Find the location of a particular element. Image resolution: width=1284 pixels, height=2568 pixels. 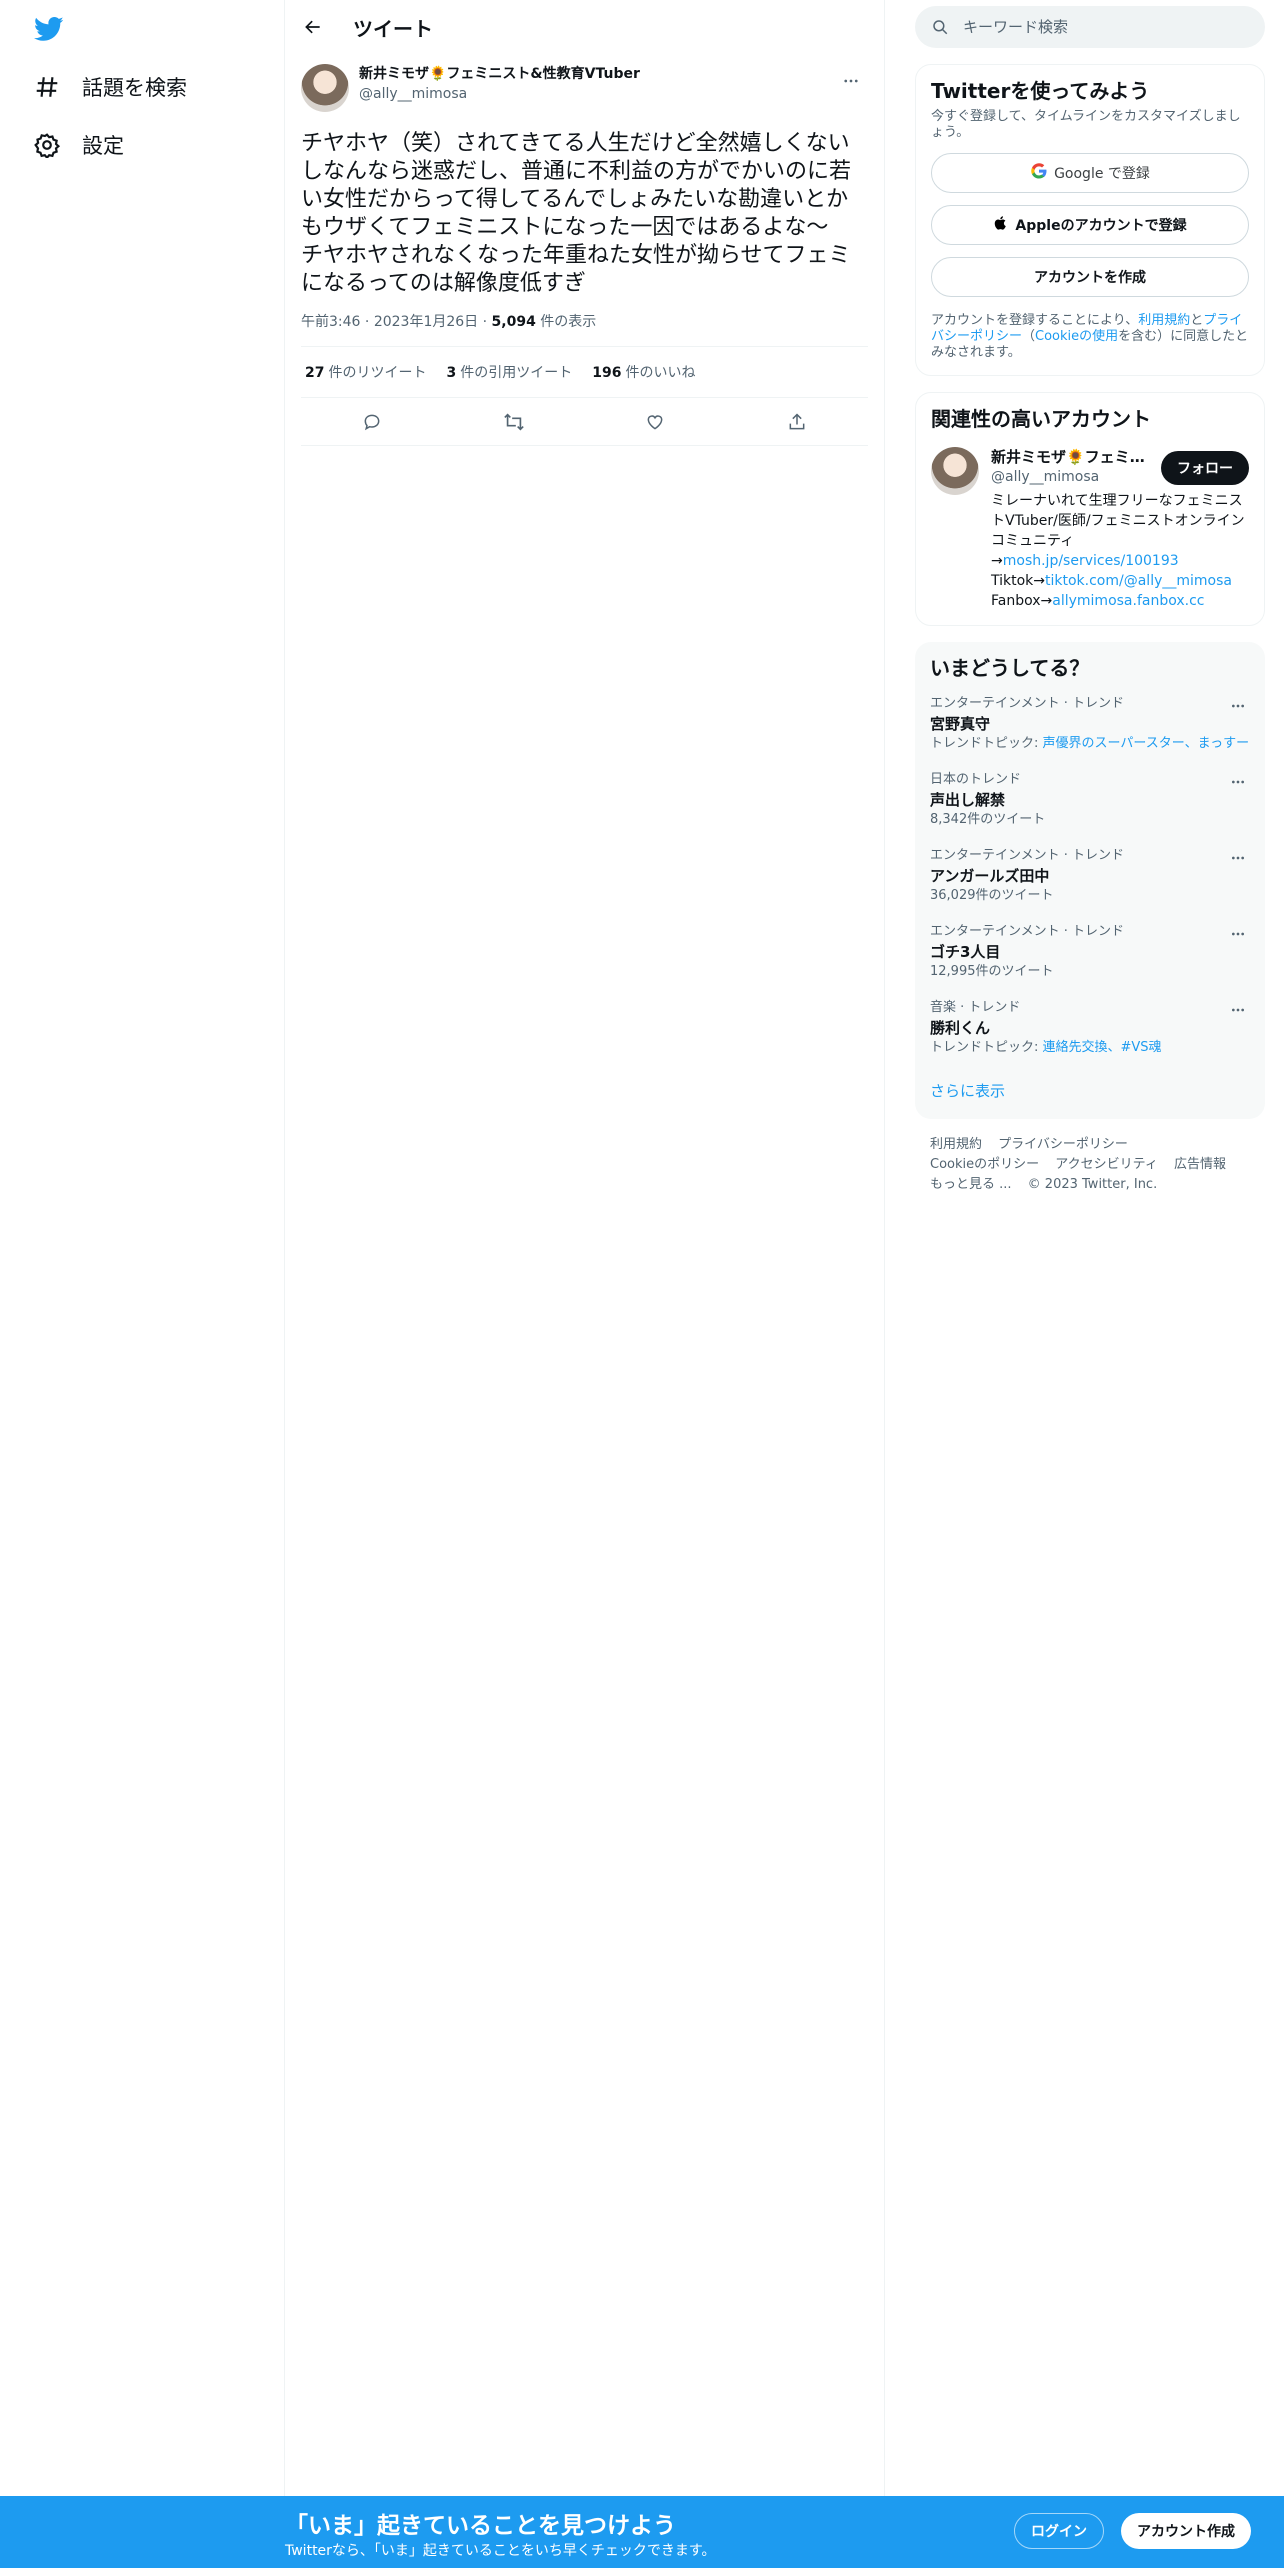

page-title: ツイート is located at coordinates (393, 28).